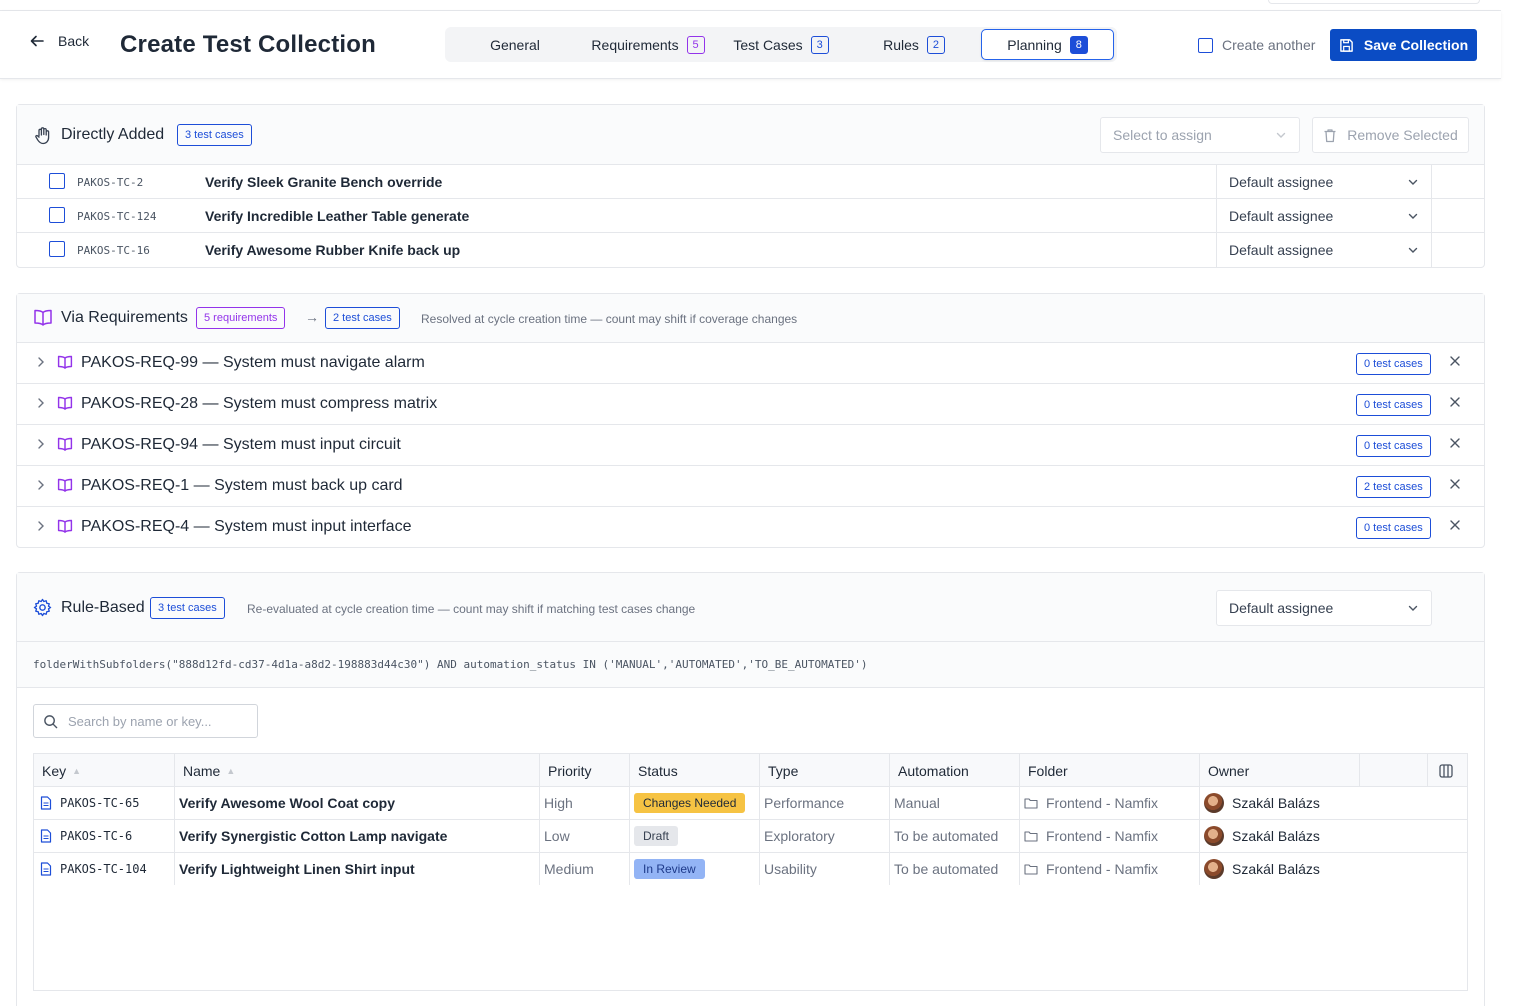  I want to click on status-cell: In Review, so click(694, 869).